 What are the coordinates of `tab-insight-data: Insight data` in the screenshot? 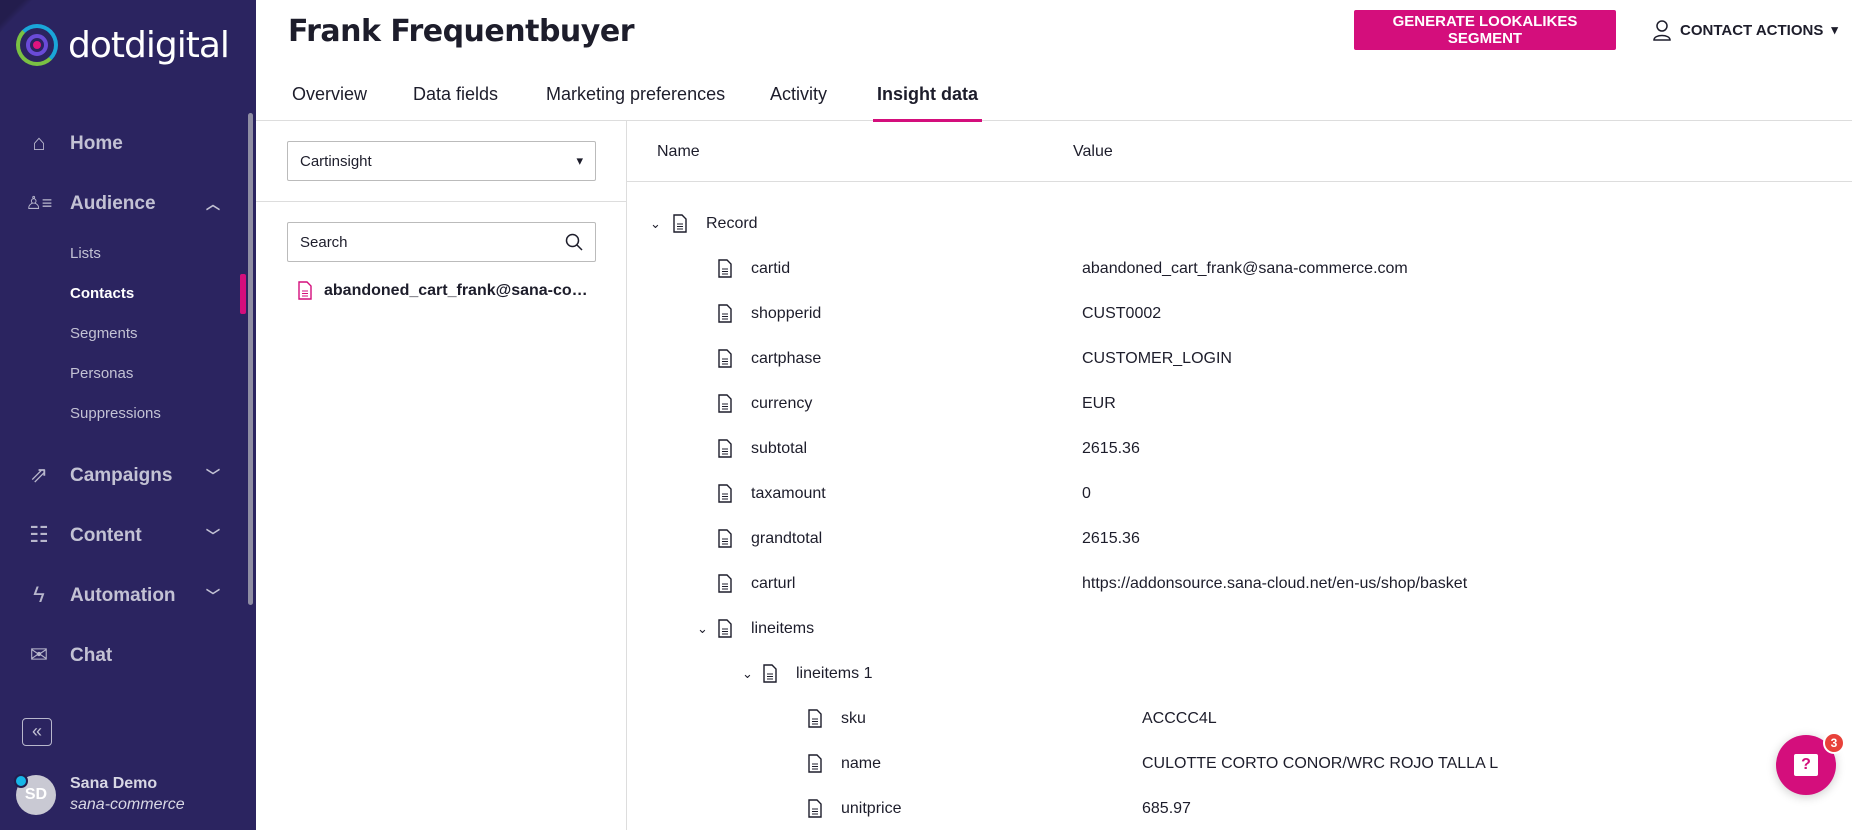 It's located at (928, 103).